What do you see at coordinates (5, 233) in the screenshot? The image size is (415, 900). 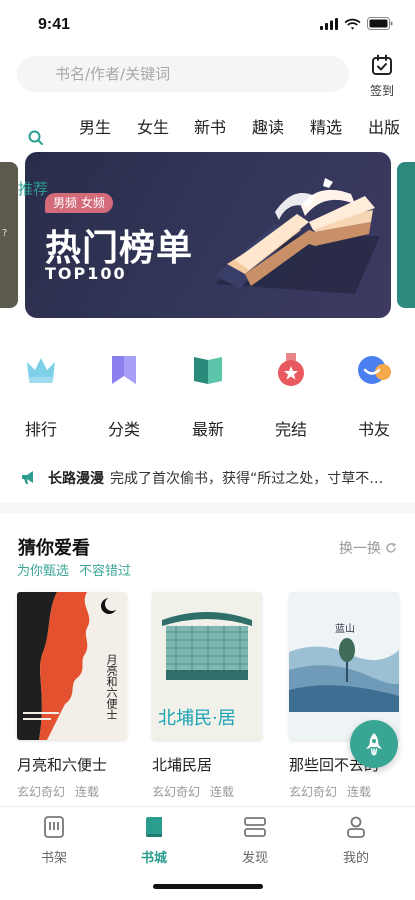 I see `carousel-prev-card-text: ?` at bounding box center [5, 233].